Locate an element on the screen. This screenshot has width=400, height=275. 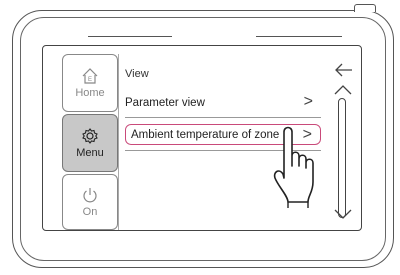
settings-gear-icon is located at coordinates (90, 136).